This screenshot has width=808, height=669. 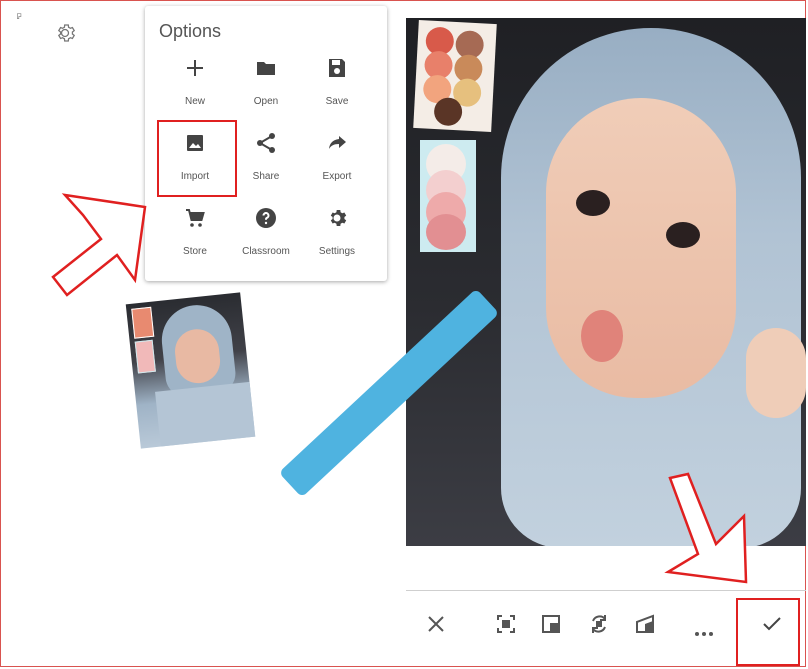 I want to click on left-eye, so click(x=593, y=203).